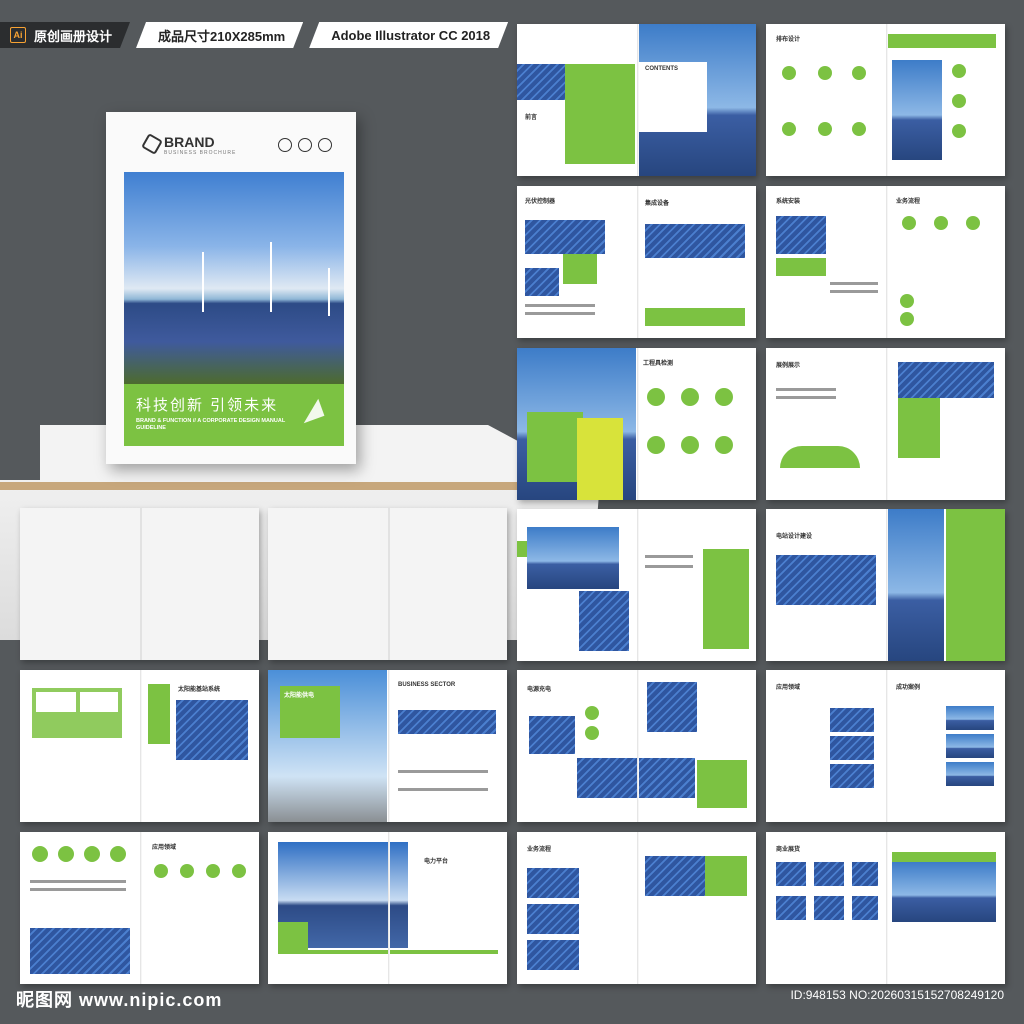  Describe the element at coordinates (207, 405) in the screenshot. I see `cover-slogan: 科技创新 引领未来` at that location.